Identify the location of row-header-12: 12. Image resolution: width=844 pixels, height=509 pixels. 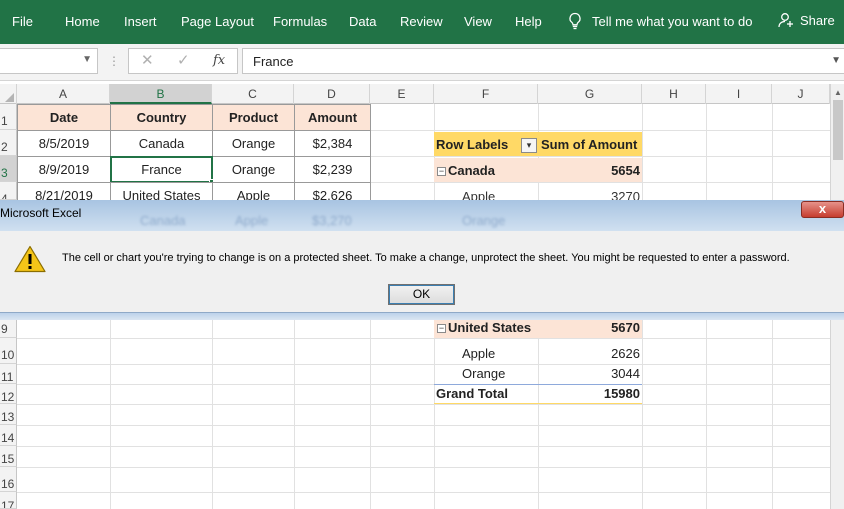
(8, 394).